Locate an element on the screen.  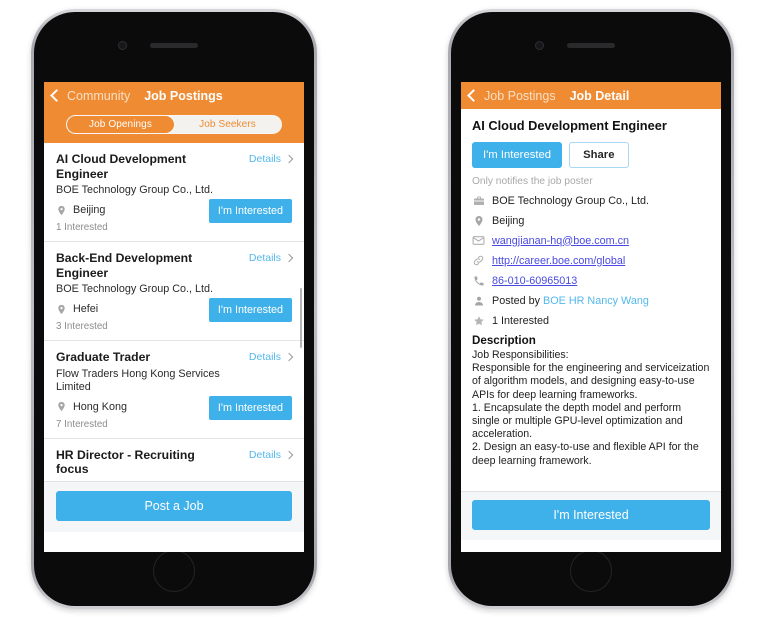
interested-count: 1 Interested is located at coordinates (521, 320).